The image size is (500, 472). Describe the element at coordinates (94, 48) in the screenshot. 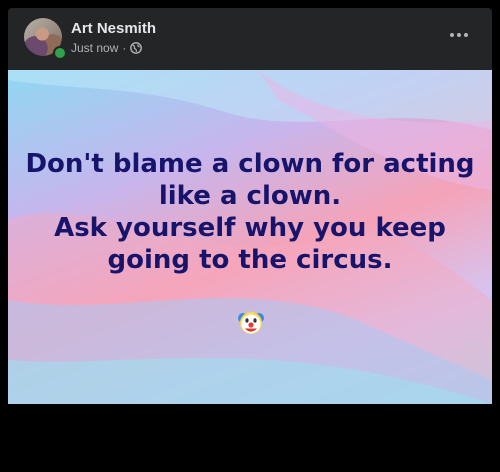

I see `post-timestamp: Just now` at that location.